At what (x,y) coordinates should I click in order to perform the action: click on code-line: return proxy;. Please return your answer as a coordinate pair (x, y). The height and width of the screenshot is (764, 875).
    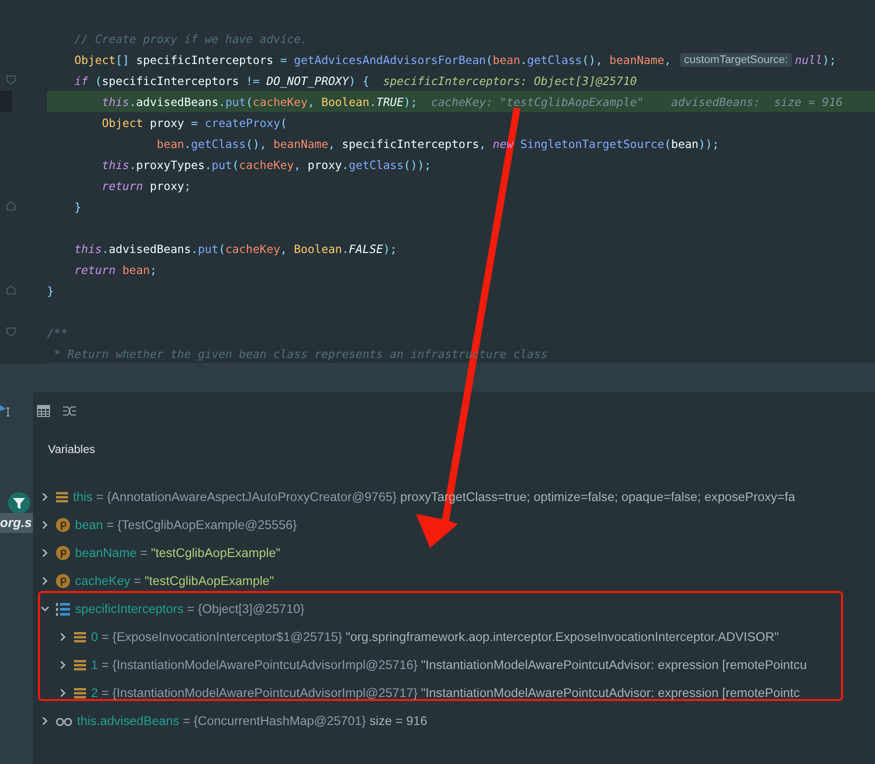
    Looking at the image, I should click on (146, 185).